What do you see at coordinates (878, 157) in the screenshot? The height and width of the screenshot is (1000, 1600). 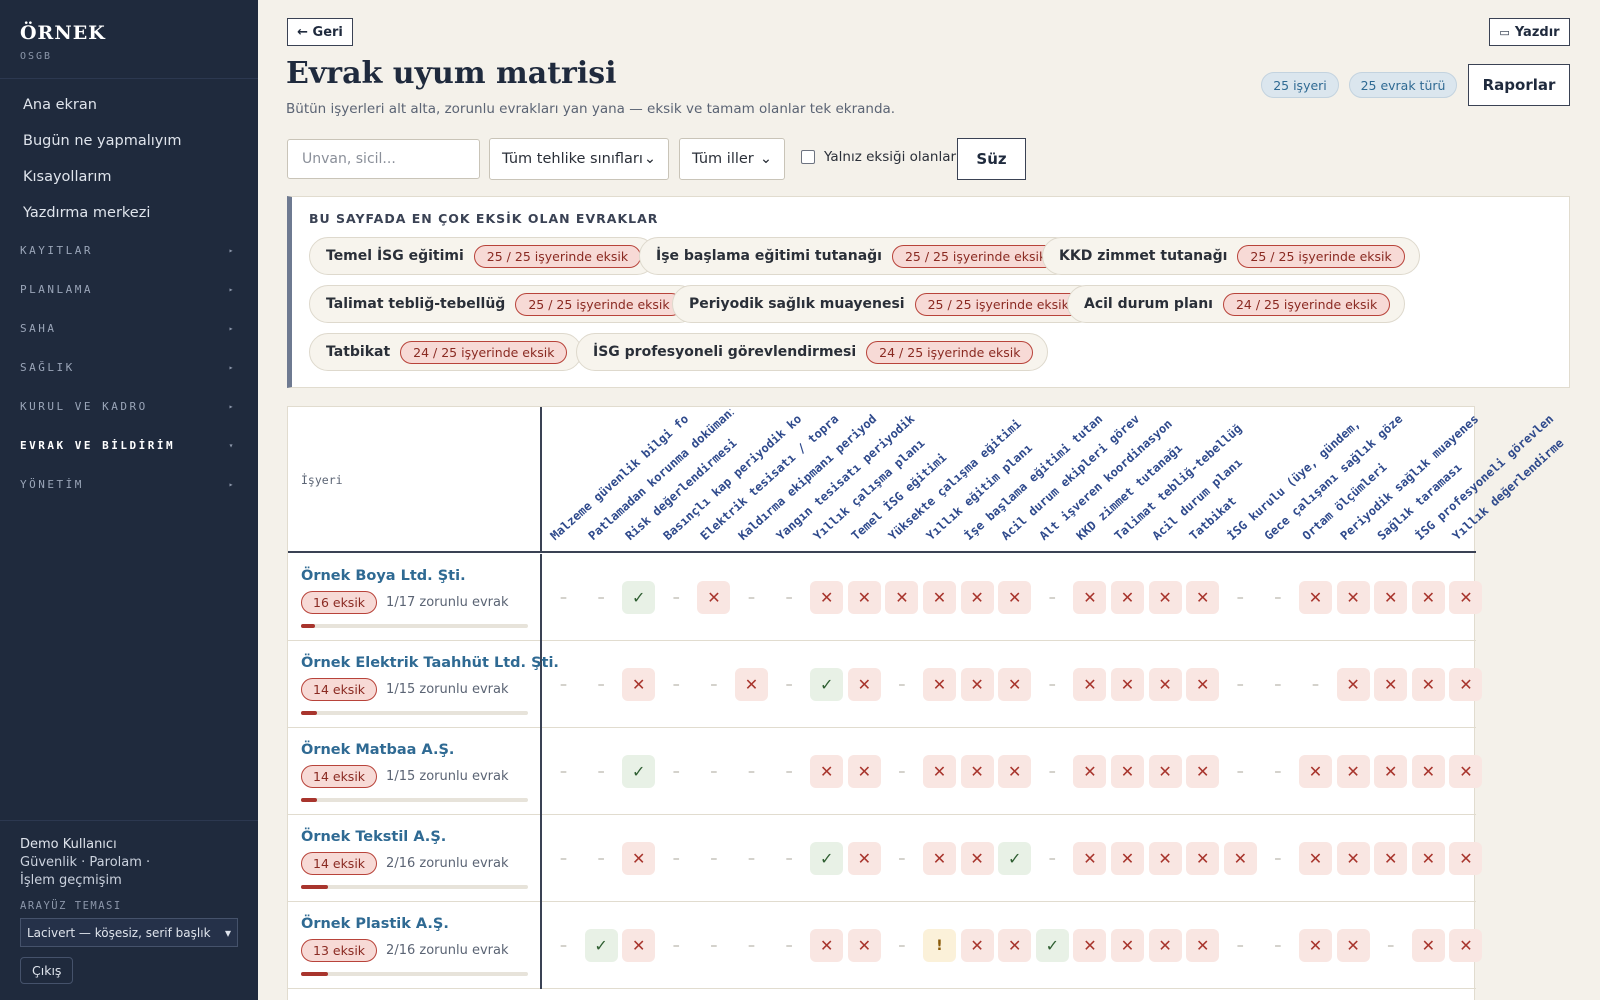 I see `only-missing-checkbox: Yalnız eksiği olanlar` at bounding box center [878, 157].